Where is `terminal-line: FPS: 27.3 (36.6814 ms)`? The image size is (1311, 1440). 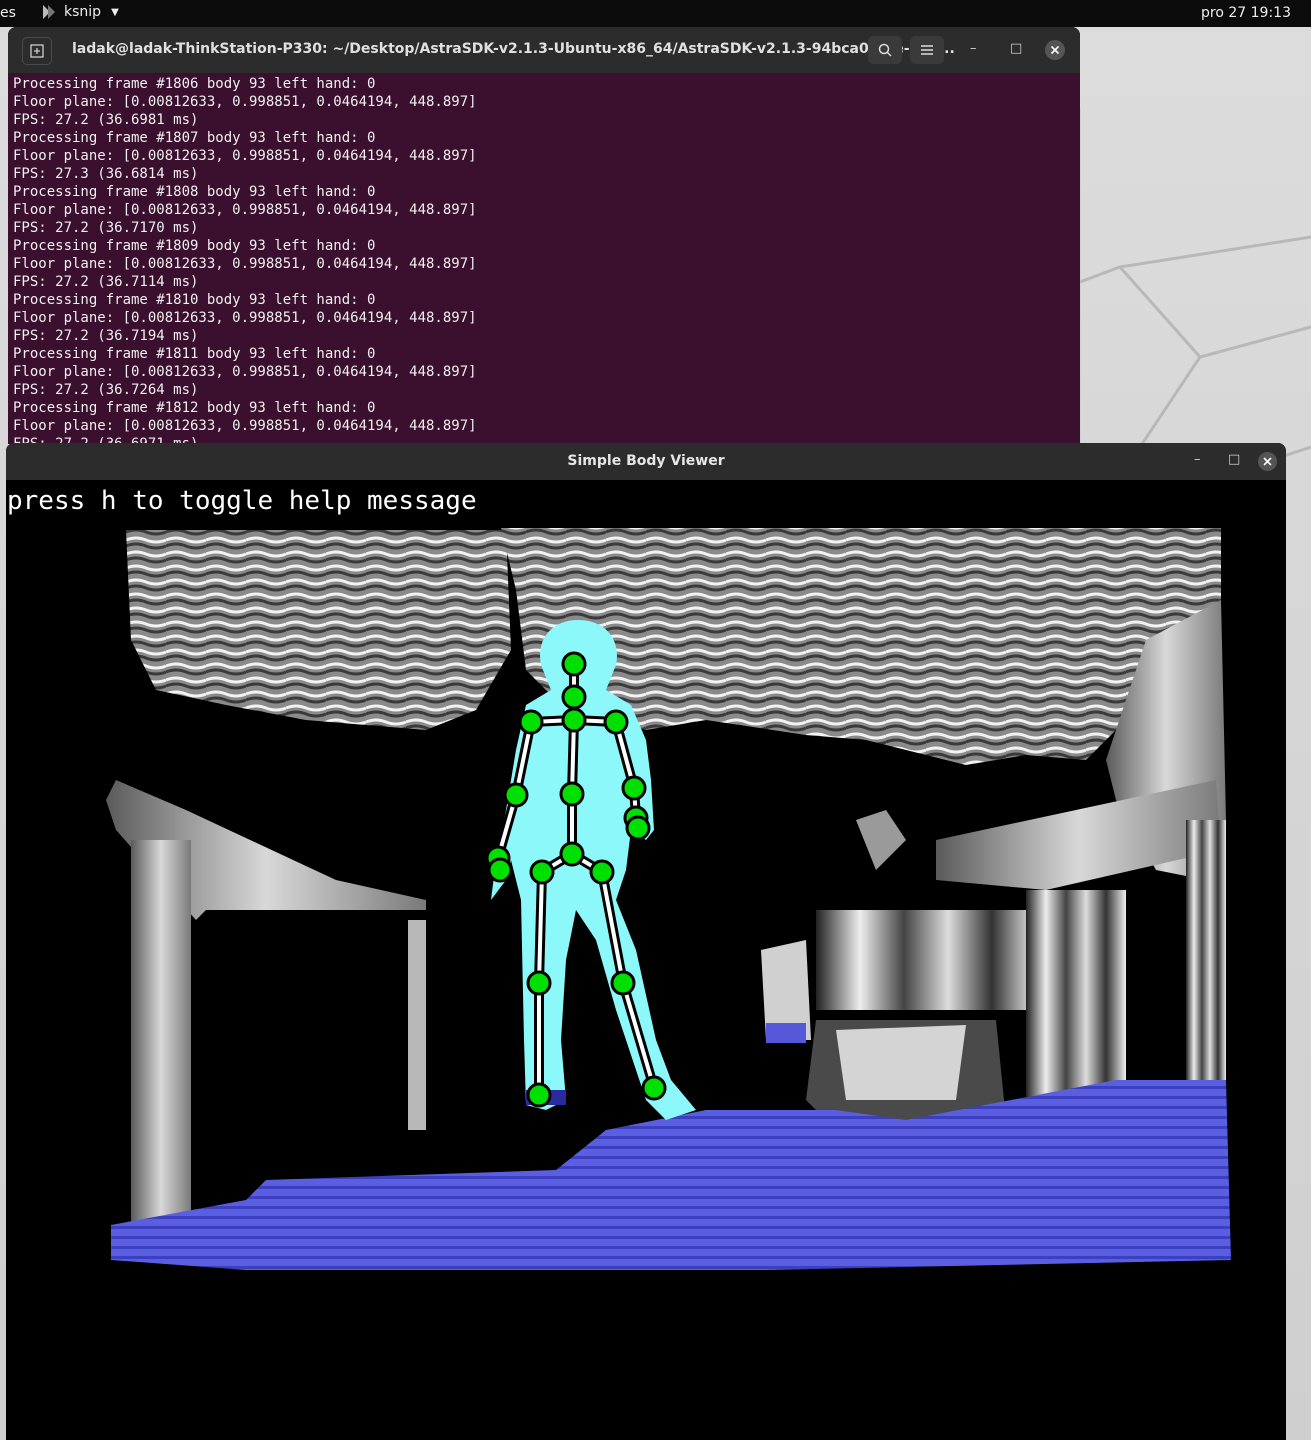 terminal-line: FPS: 27.3 (36.6814 ms) is located at coordinates (106, 174).